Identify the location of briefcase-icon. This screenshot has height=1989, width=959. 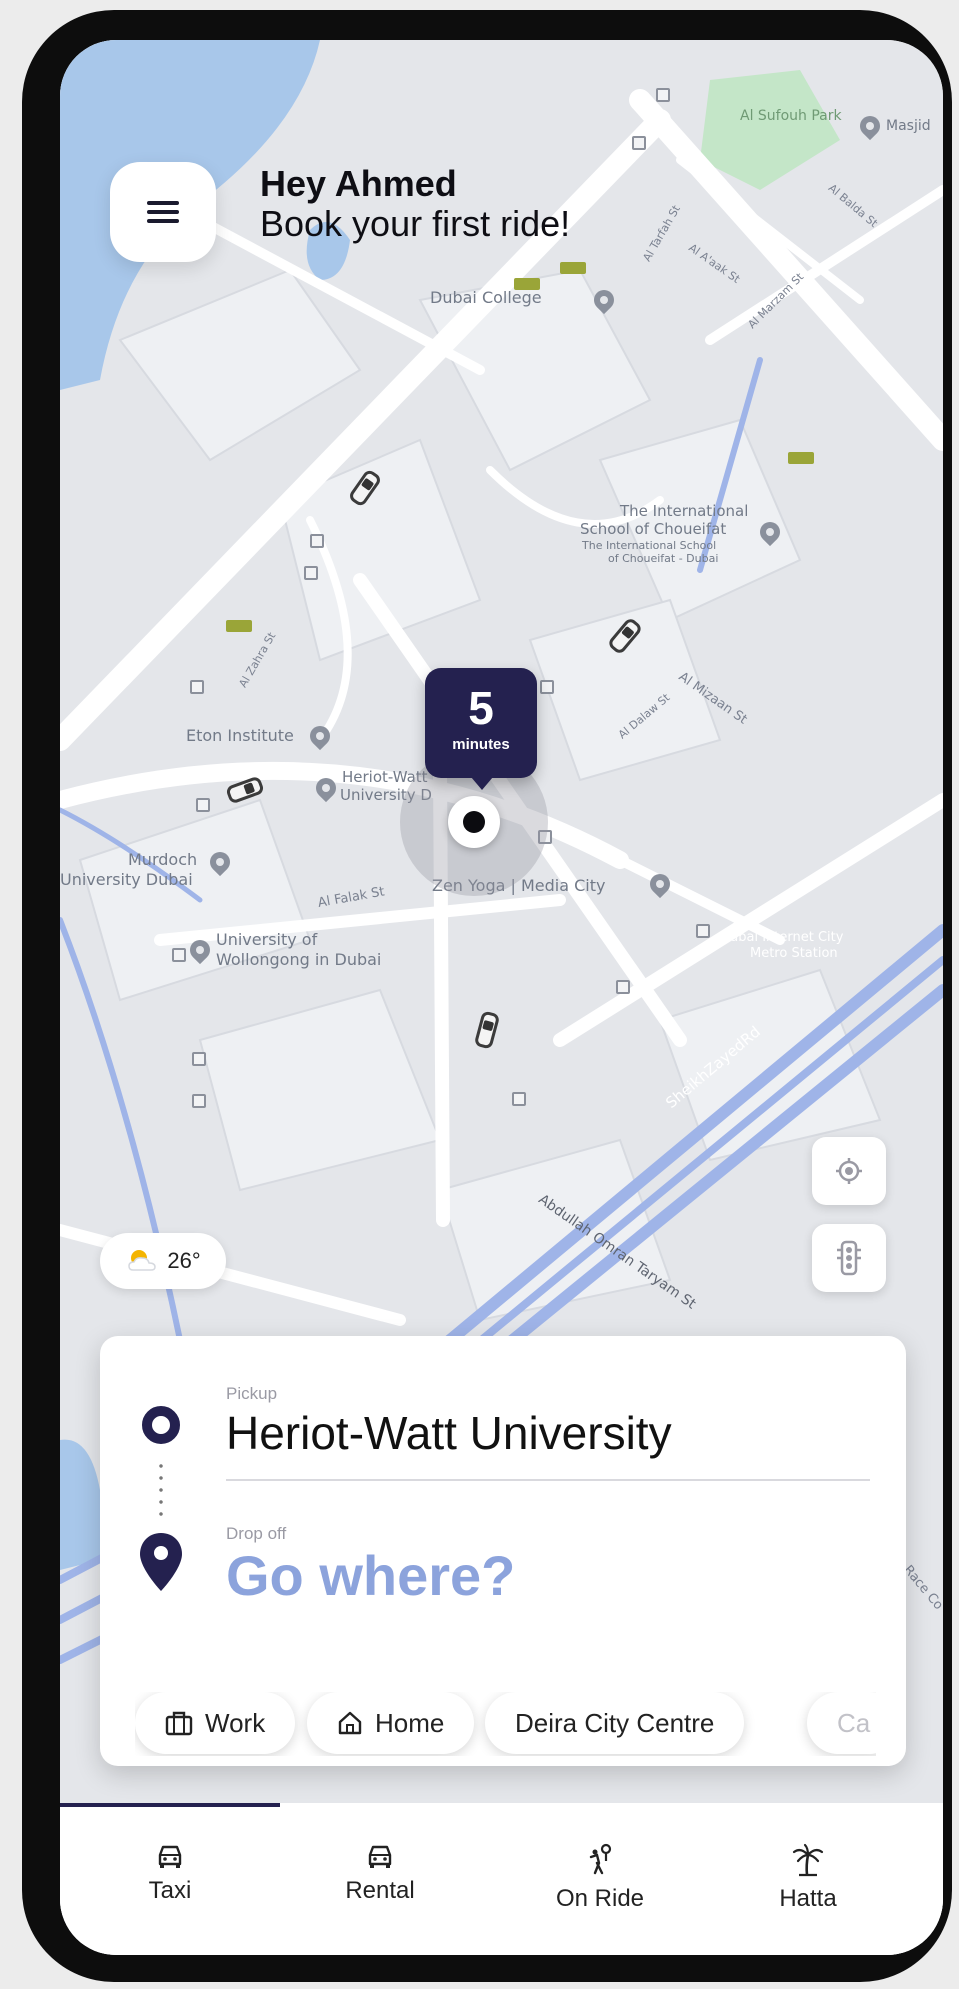
(179, 1723).